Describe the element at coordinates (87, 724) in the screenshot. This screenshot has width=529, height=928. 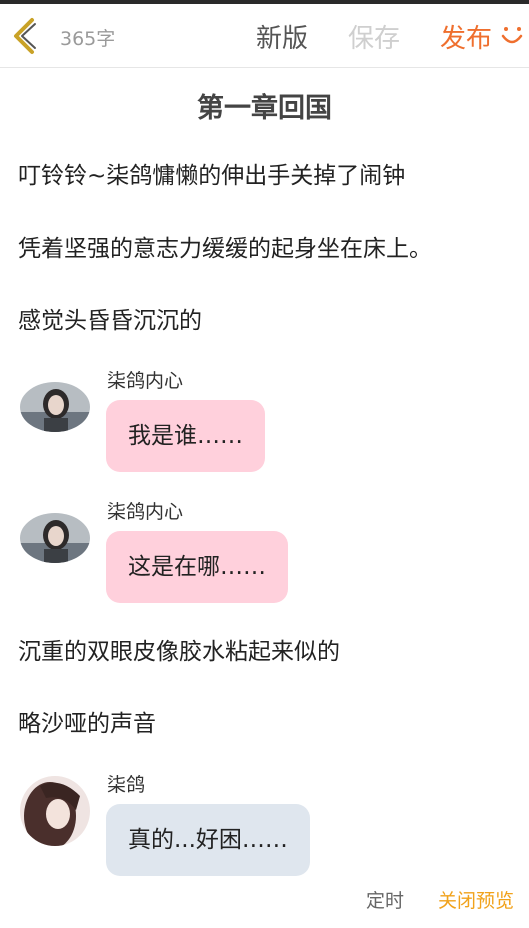
I see `paragraph: 略沙哑的声音` at that location.